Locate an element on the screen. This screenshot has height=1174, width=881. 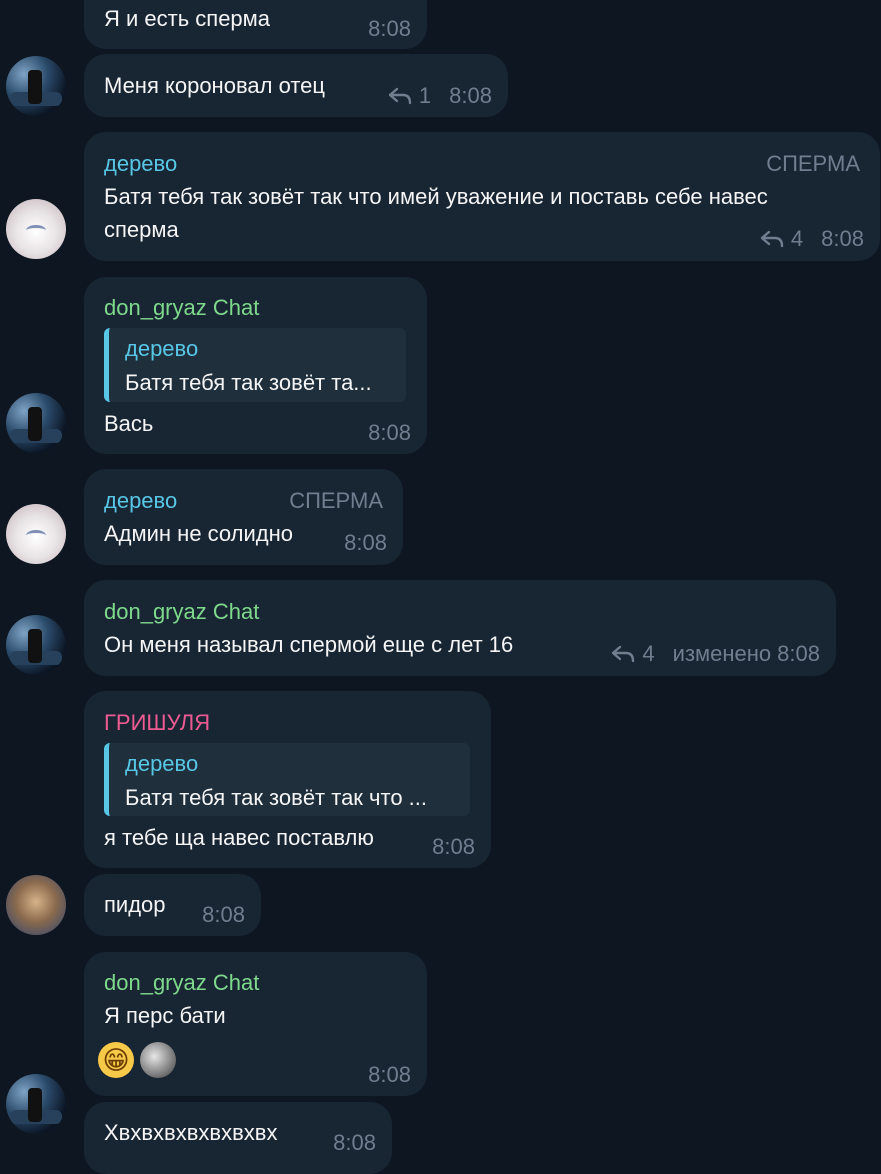
message-bubble: don_gryaz Chat Я перс бати 😁 8:08 is located at coordinates (255, 1024).